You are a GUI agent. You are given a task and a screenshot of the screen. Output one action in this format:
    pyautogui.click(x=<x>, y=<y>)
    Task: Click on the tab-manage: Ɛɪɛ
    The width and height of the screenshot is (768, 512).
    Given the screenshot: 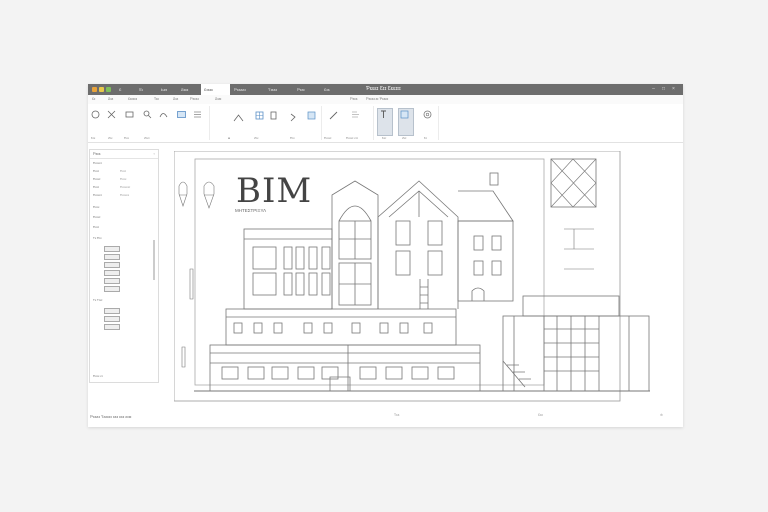 What is the action you would take?
    pyautogui.click(x=327, y=89)
    